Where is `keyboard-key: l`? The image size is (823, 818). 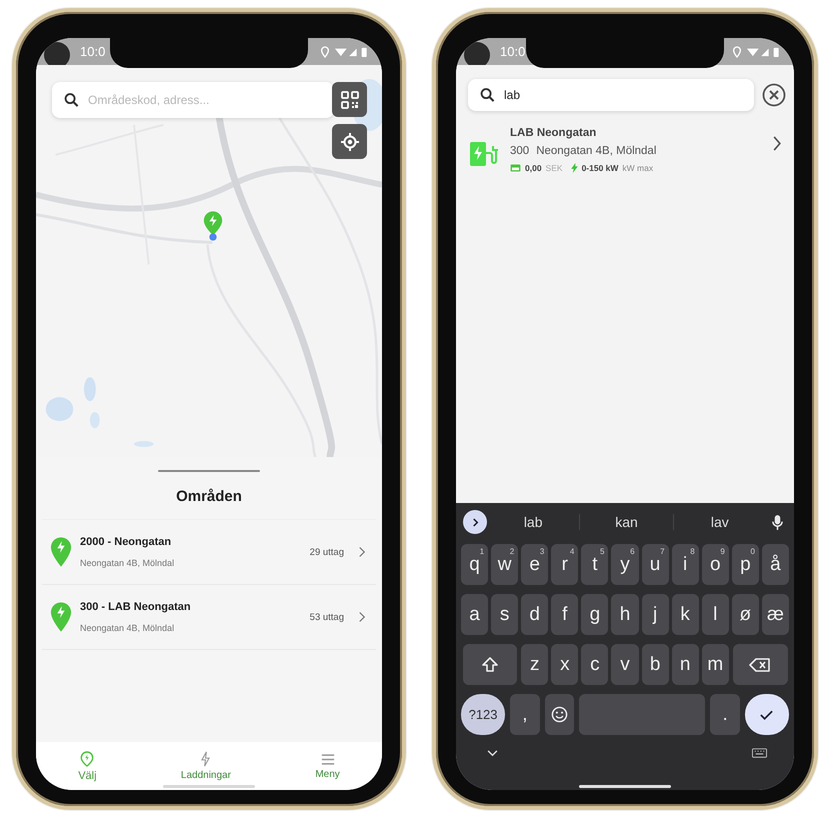 keyboard-key: l is located at coordinates (715, 614).